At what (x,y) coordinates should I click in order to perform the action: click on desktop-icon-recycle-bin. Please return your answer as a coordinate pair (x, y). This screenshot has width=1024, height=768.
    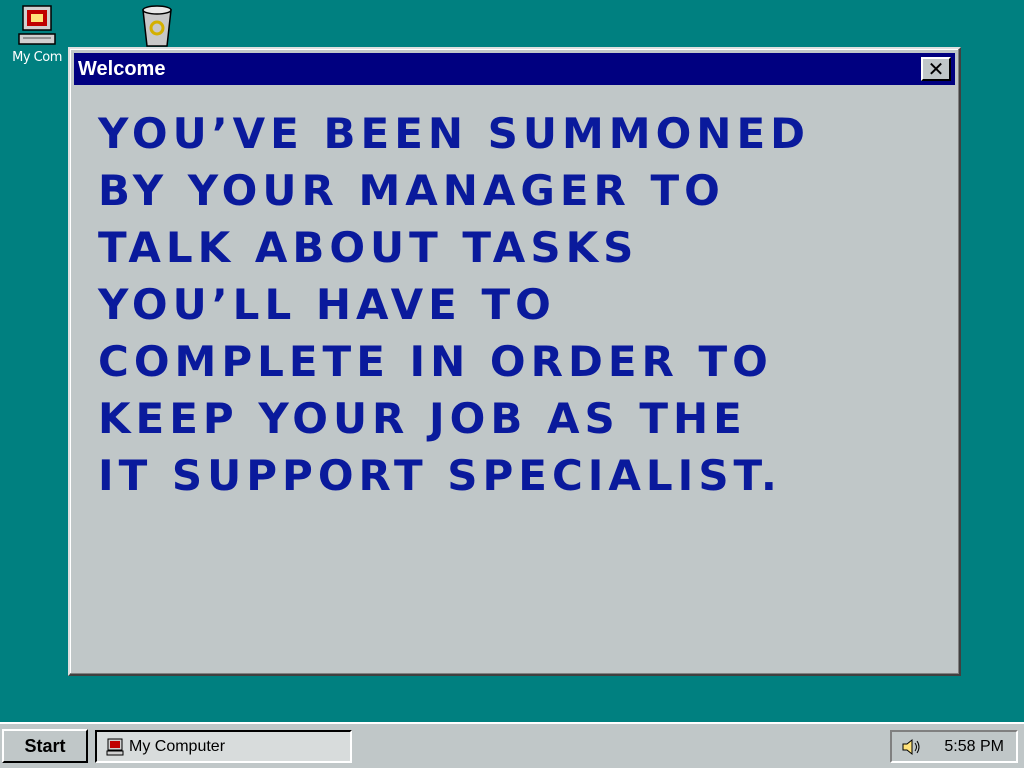
    Looking at the image, I should click on (157, 24).